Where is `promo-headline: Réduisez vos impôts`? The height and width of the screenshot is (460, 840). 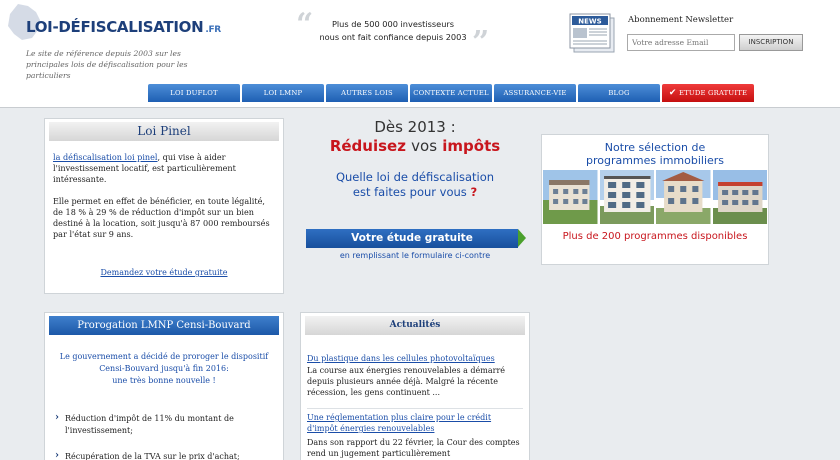
promo-headline: Réduisez vos impôts is located at coordinates (415, 146).